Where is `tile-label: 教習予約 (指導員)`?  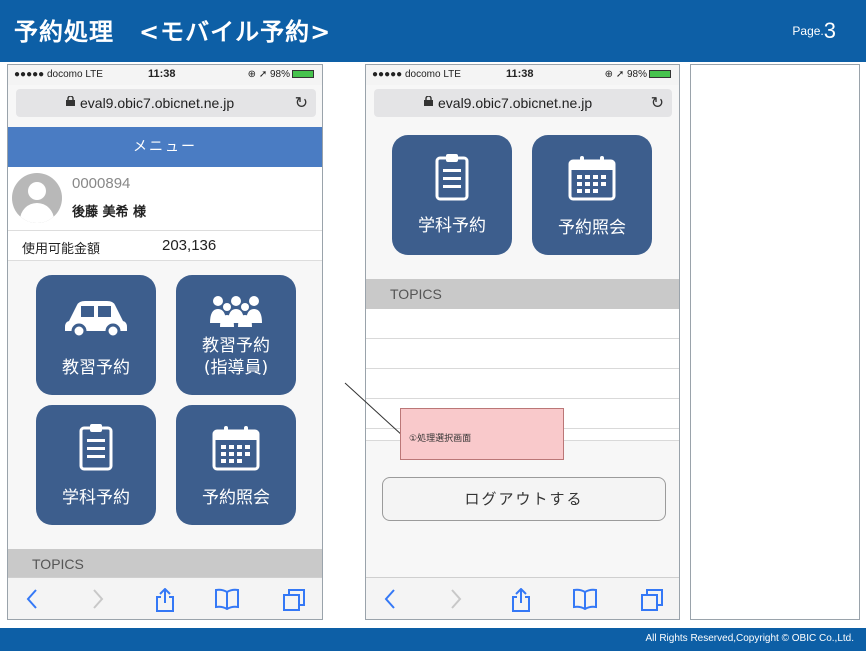 tile-label: 教習予約 (指導員) is located at coordinates (236, 357).